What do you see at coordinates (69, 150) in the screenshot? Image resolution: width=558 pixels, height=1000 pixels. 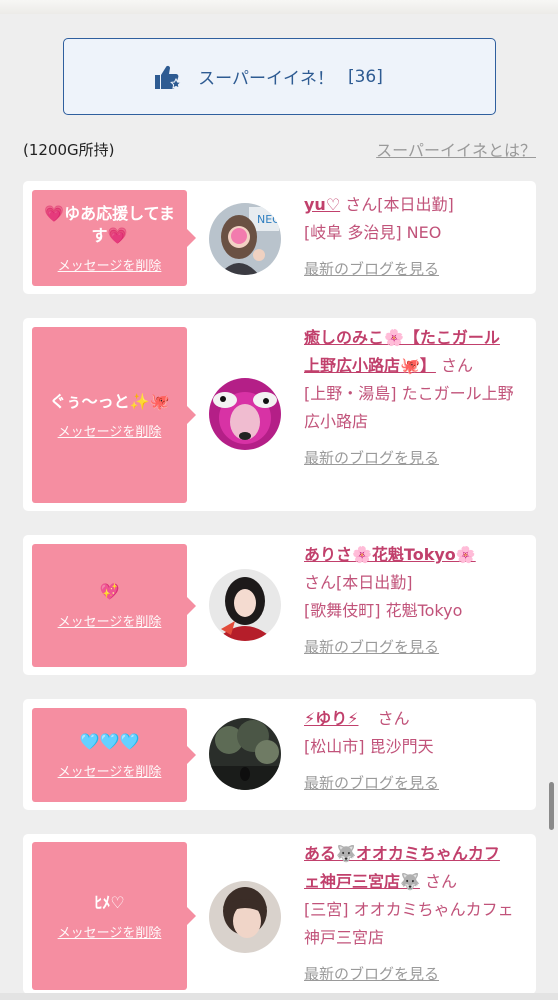 I see `owned-points: (1200G所持)` at bounding box center [69, 150].